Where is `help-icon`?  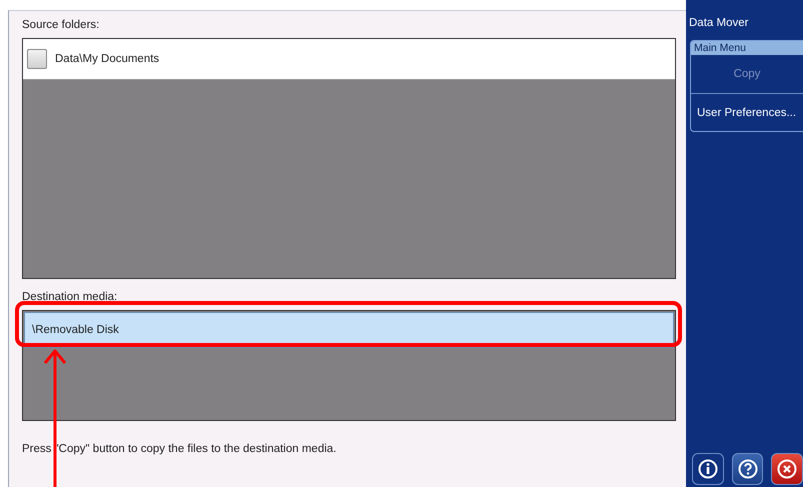 help-icon is located at coordinates (748, 469).